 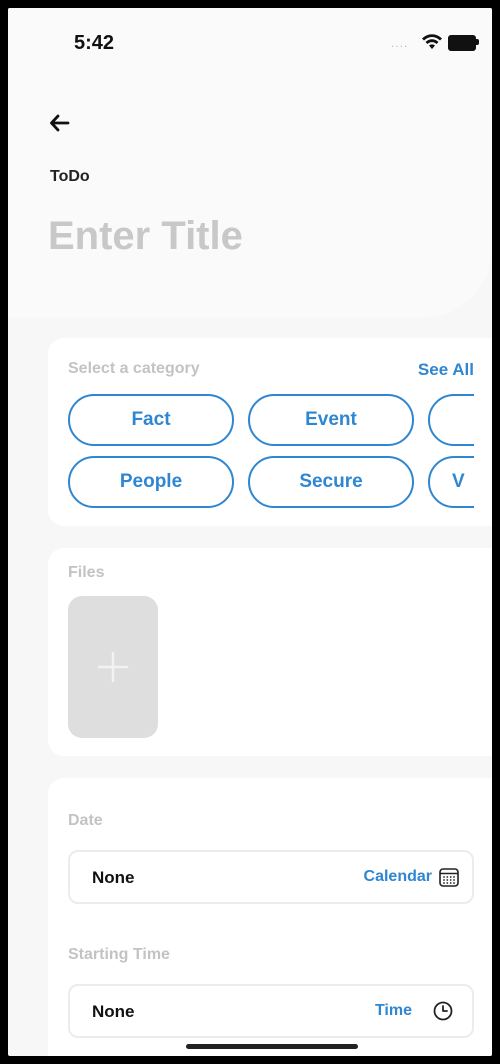 What do you see at coordinates (398, 877) in the screenshot?
I see `calendar-button: Calendar` at bounding box center [398, 877].